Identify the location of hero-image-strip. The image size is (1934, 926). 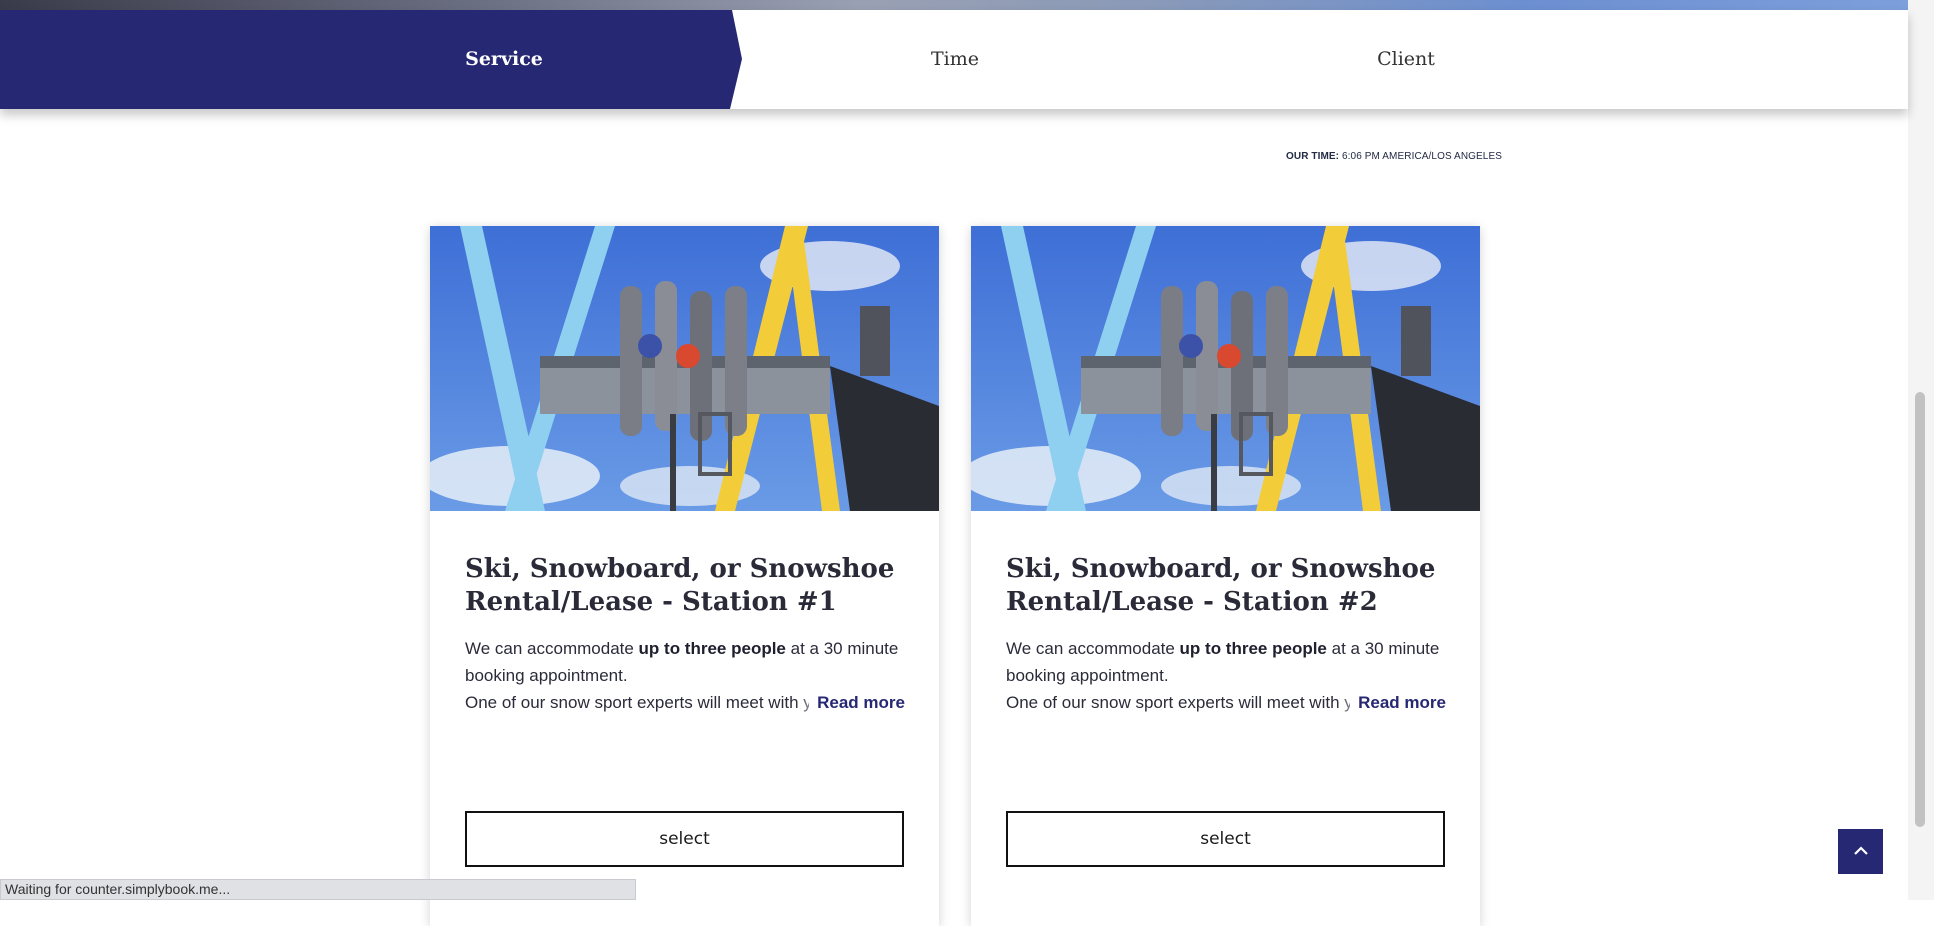
(954, 5).